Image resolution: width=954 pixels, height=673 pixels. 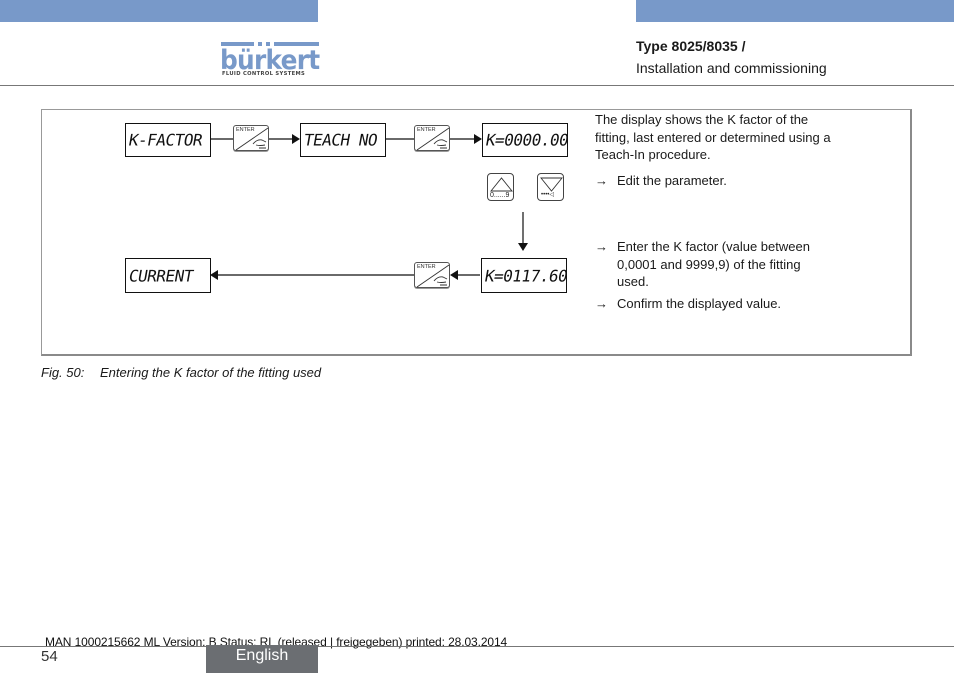 What do you see at coordinates (500, 187) in the screenshot?
I see `up-key: 0......9` at bounding box center [500, 187].